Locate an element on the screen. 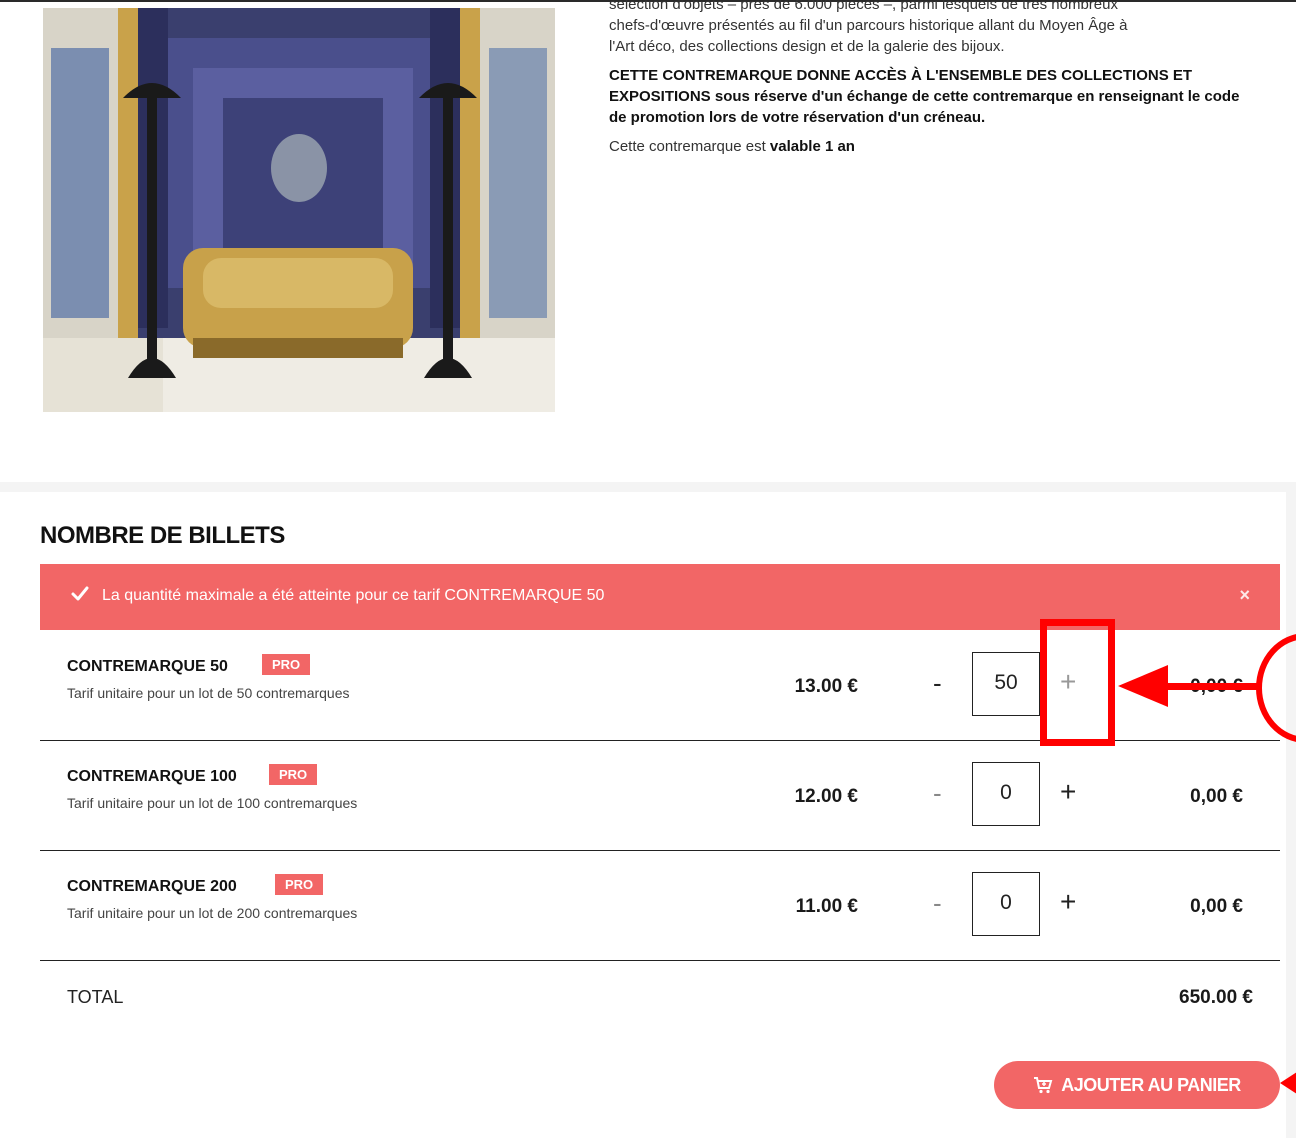 This screenshot has height=1138, width=1296. product-photo is located at coordinates (299, 210).